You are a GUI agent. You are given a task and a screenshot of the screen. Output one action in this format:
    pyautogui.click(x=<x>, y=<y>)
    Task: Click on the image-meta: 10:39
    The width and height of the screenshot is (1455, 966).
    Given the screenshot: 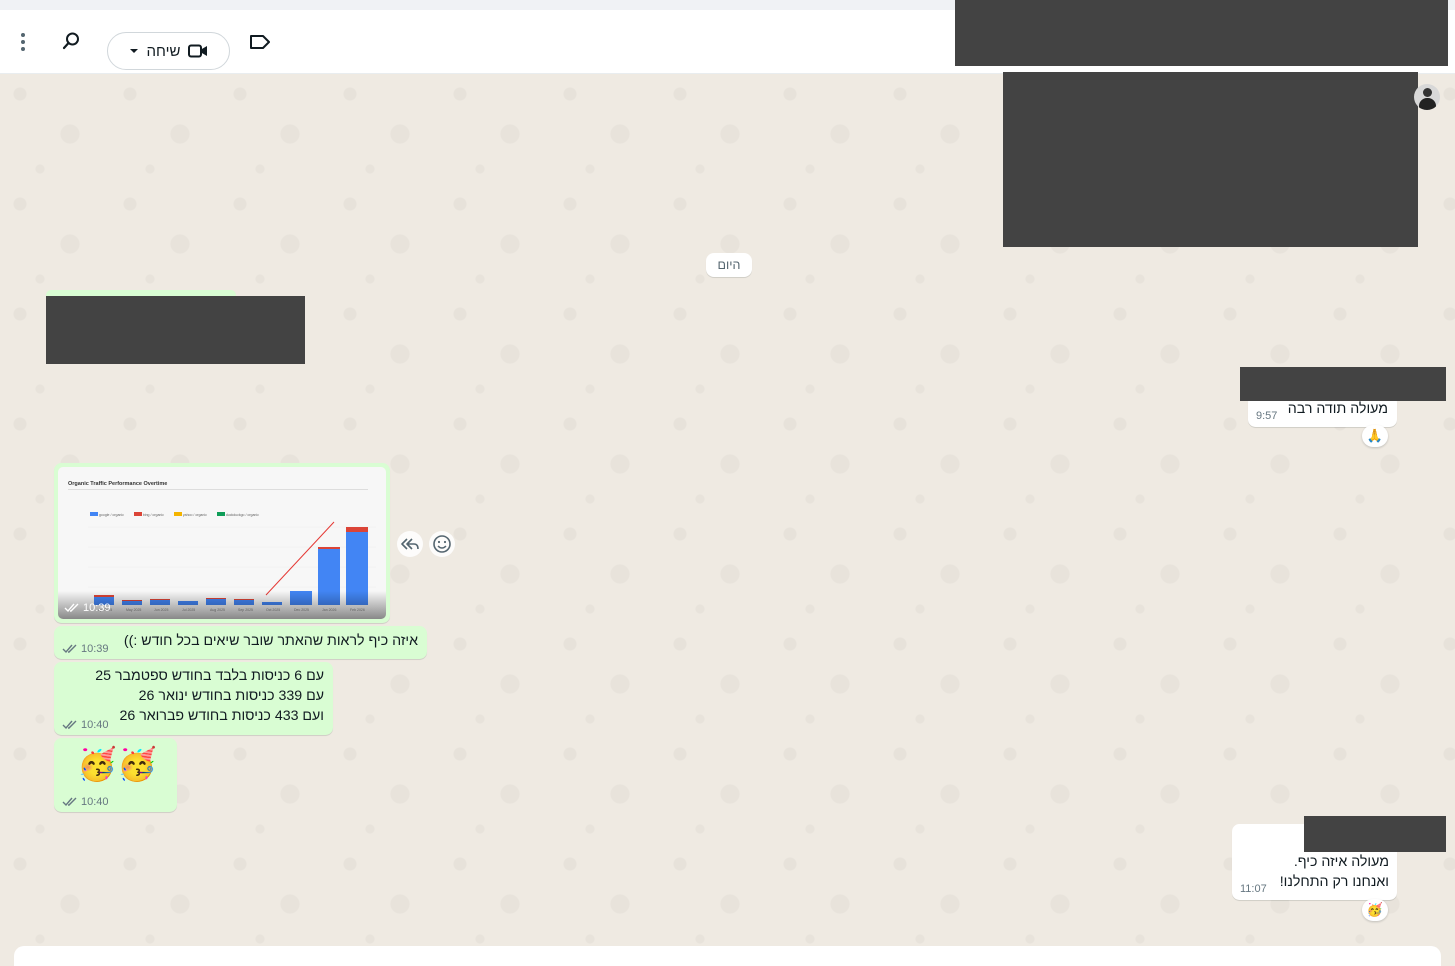 What is the action you would take?
    pyautogui.click(x=87, y=608)
    